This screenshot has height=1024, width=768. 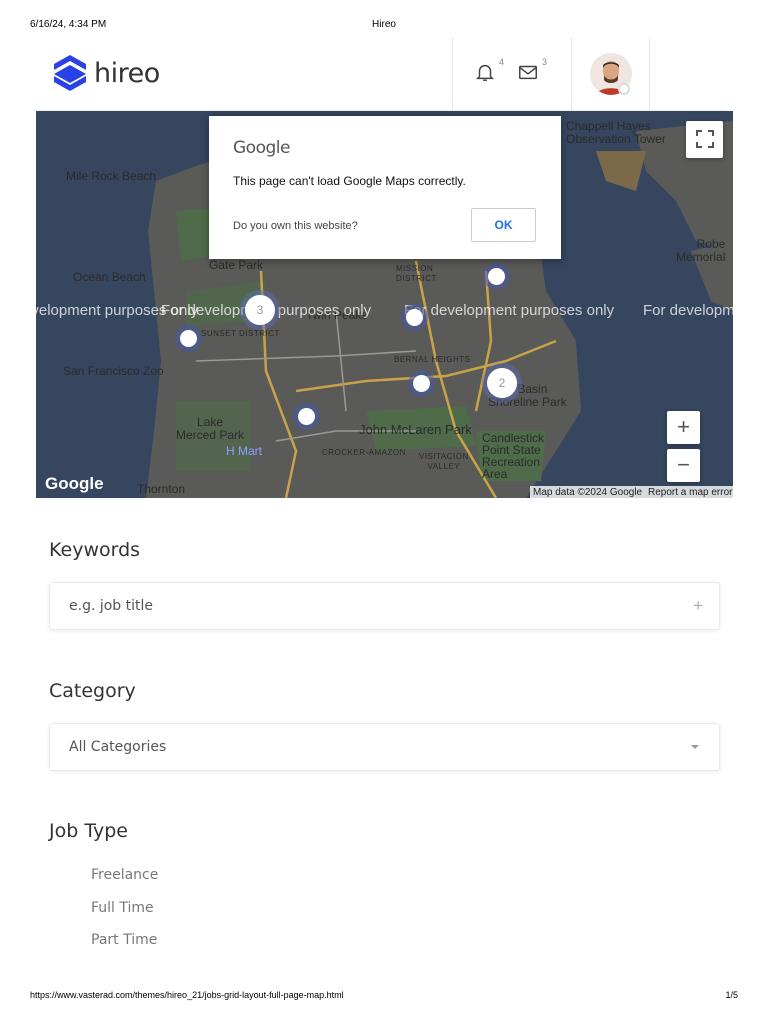 I want to click on map-label-mile-rock-beach: Mile Rock Beach, so click(x=111, y=176).